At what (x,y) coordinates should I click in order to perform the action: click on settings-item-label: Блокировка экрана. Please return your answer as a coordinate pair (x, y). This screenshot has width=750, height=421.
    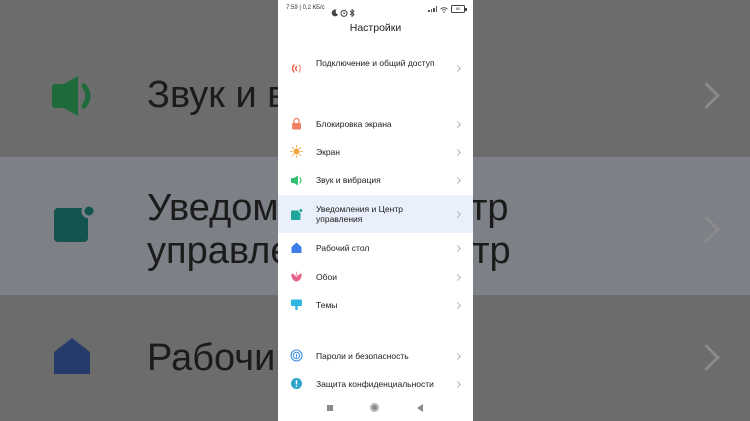
    Looking at the image, I should click on (354, 124).